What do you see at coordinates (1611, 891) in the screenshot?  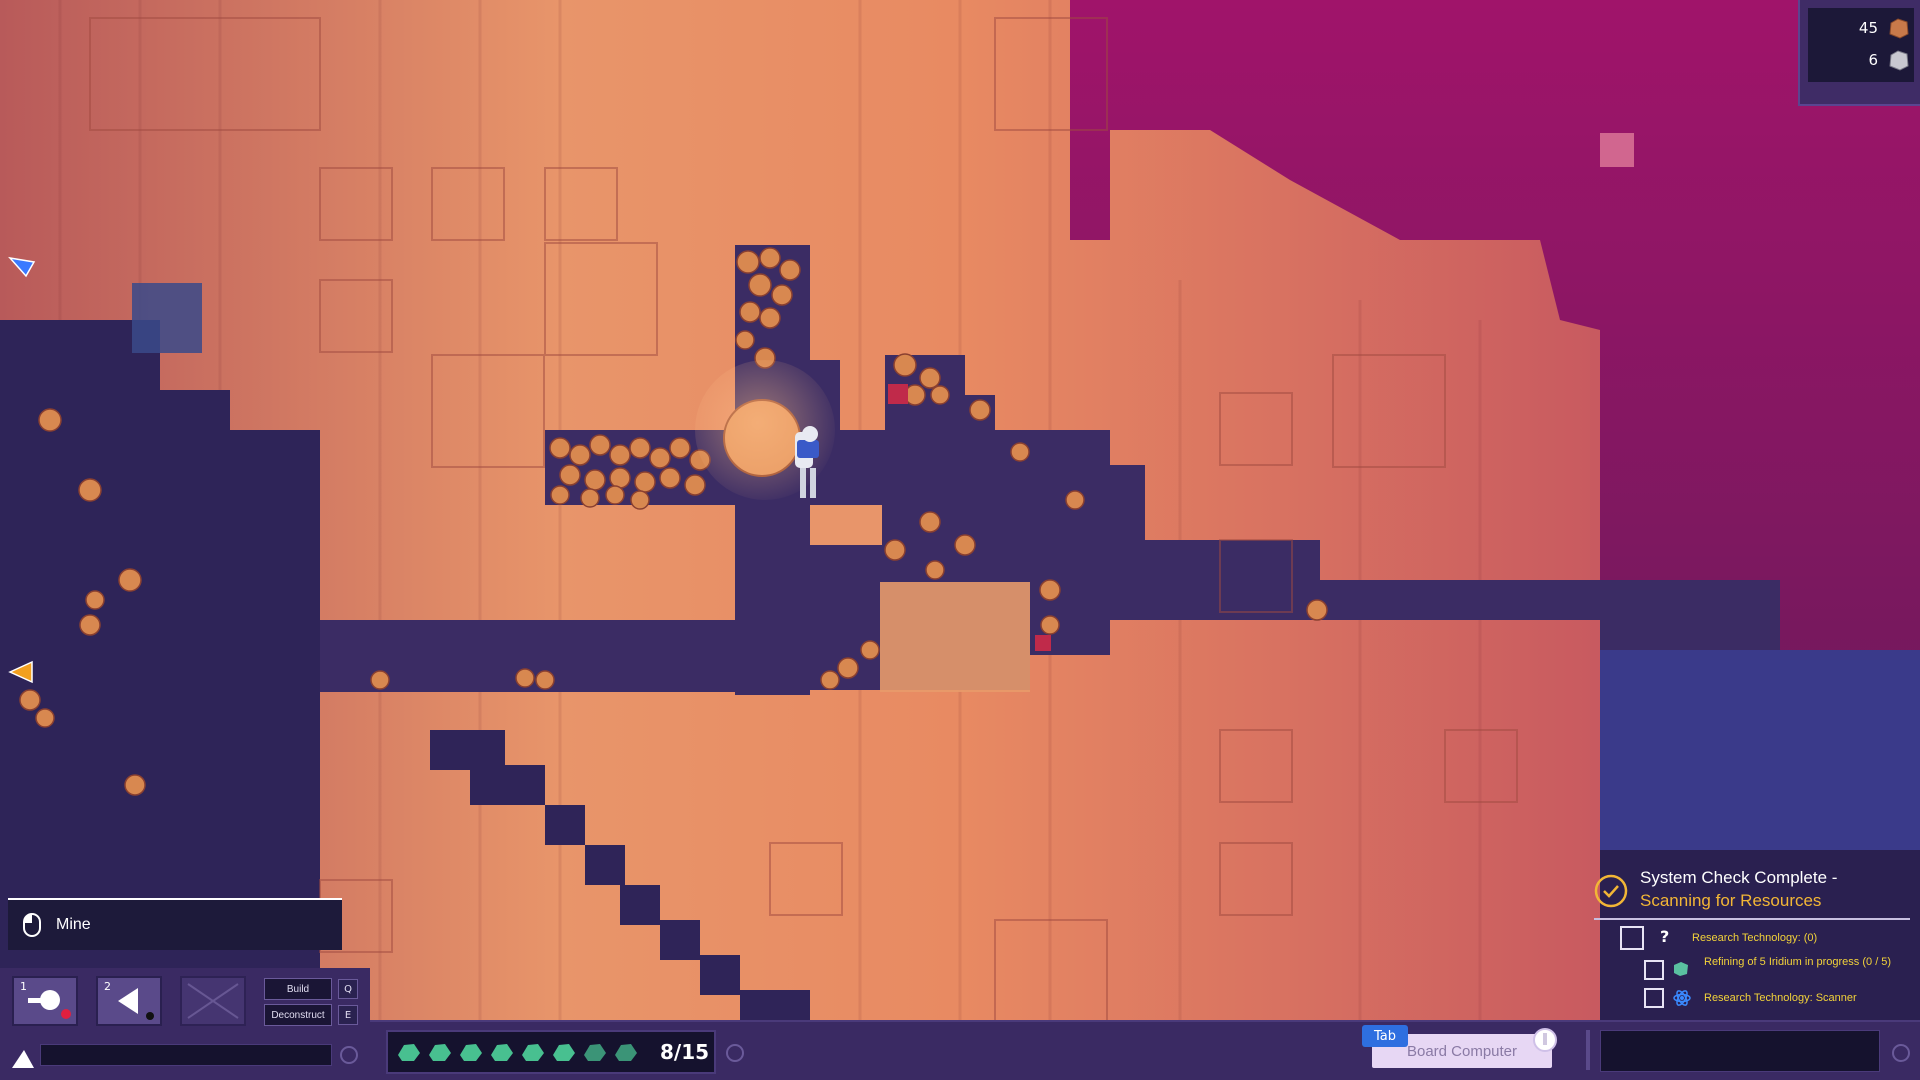 I see `check-circle-icon` at bounding box center [1611, 891].